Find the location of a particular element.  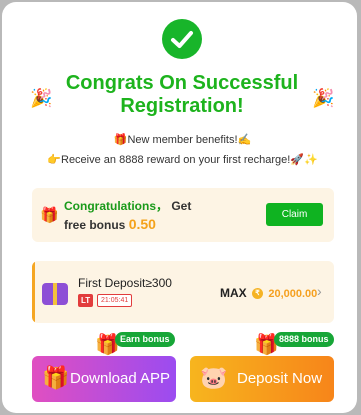

max-label: MAX is located at coordinates (233, 293).